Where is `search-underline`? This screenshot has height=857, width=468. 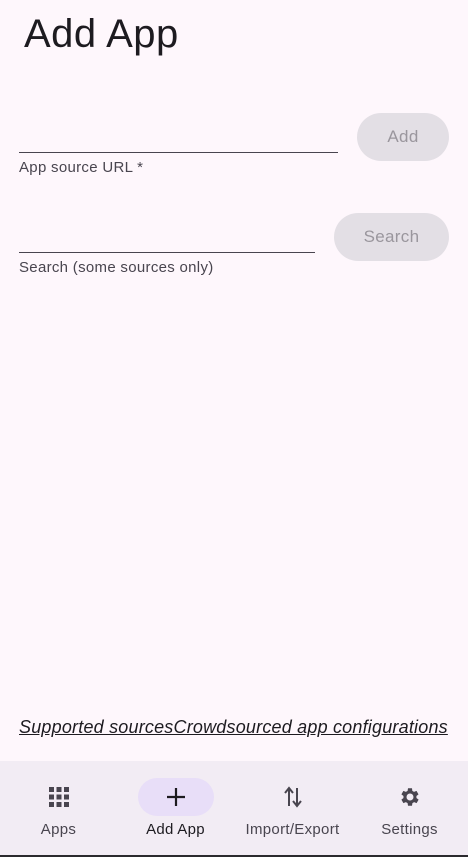 search-underline is located at coordinates (167, 252).